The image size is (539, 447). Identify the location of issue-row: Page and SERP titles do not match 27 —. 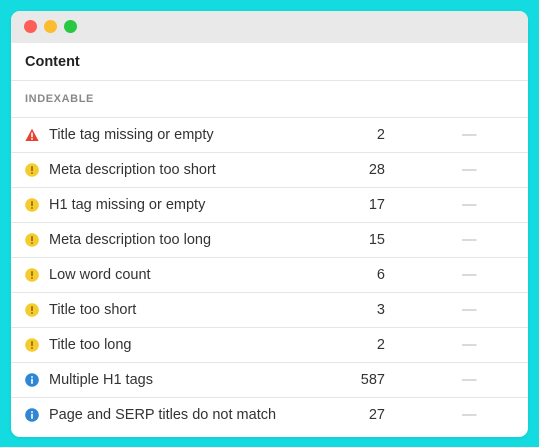
(269, 415).